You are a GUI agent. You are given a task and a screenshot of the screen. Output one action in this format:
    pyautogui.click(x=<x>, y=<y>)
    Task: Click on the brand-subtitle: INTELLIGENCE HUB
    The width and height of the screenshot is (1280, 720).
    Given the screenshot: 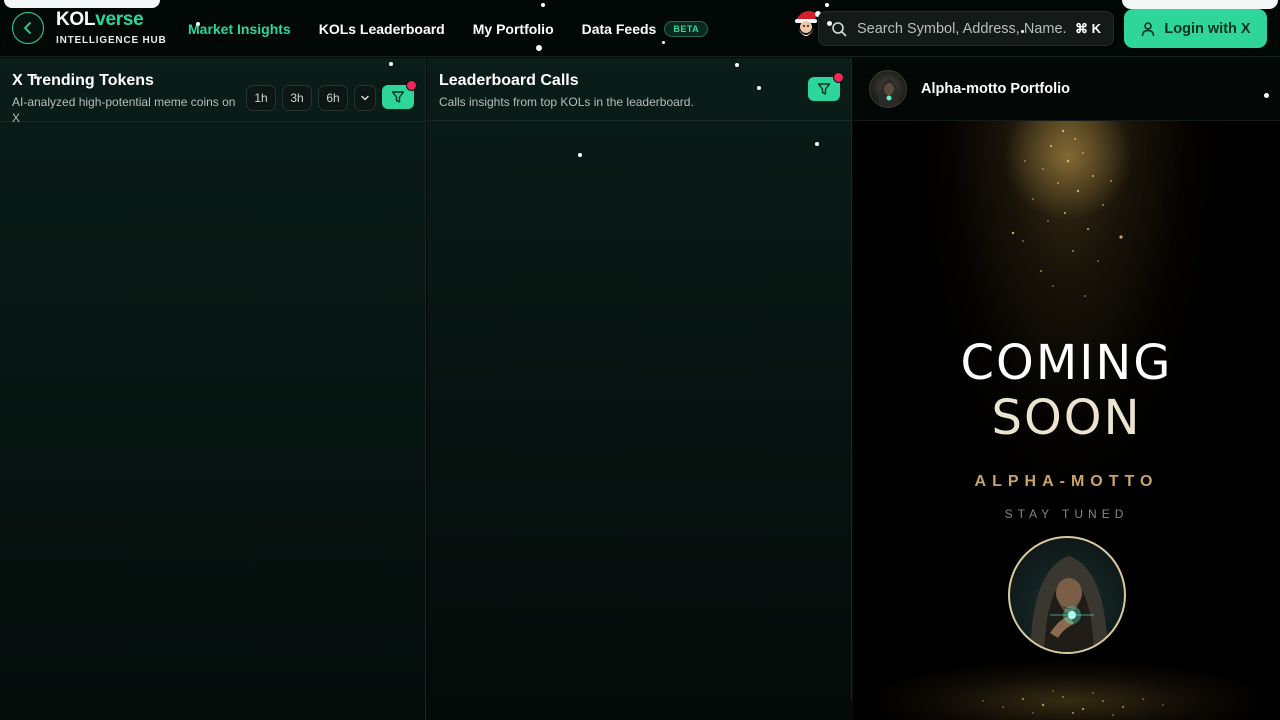 What is the action you would take?
    pyautogui.click(x=111, y=40)
    